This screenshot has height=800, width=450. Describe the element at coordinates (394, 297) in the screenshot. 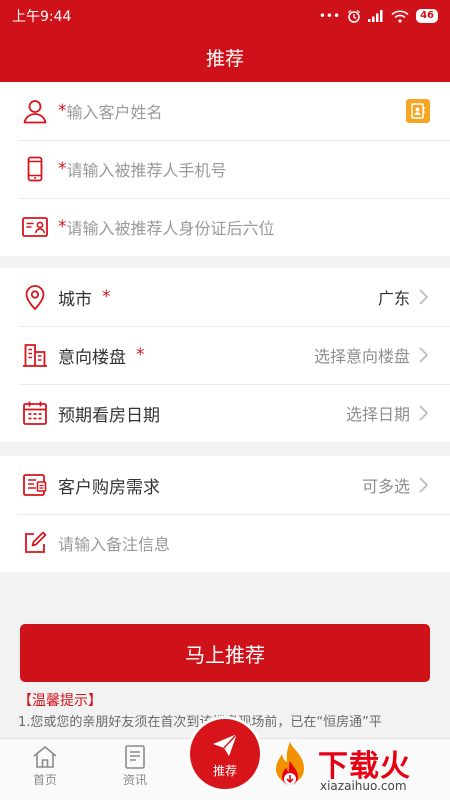

I see `city-value: 广东` at that location.